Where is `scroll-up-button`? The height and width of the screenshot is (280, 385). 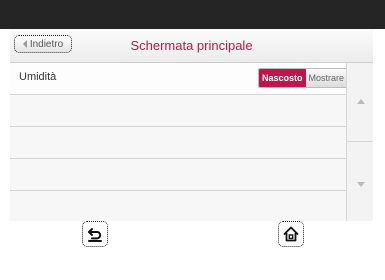
scroll-up-button is located at coordinates (360, 102).